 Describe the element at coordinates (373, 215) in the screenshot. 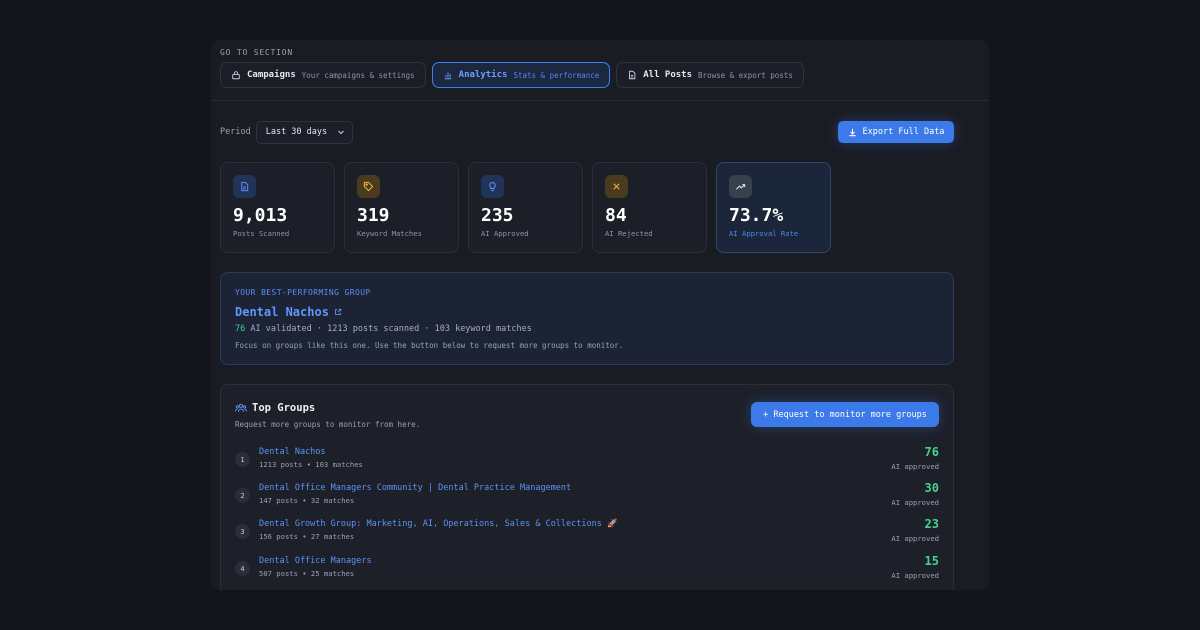

I see `stat-value: 319` at that location.